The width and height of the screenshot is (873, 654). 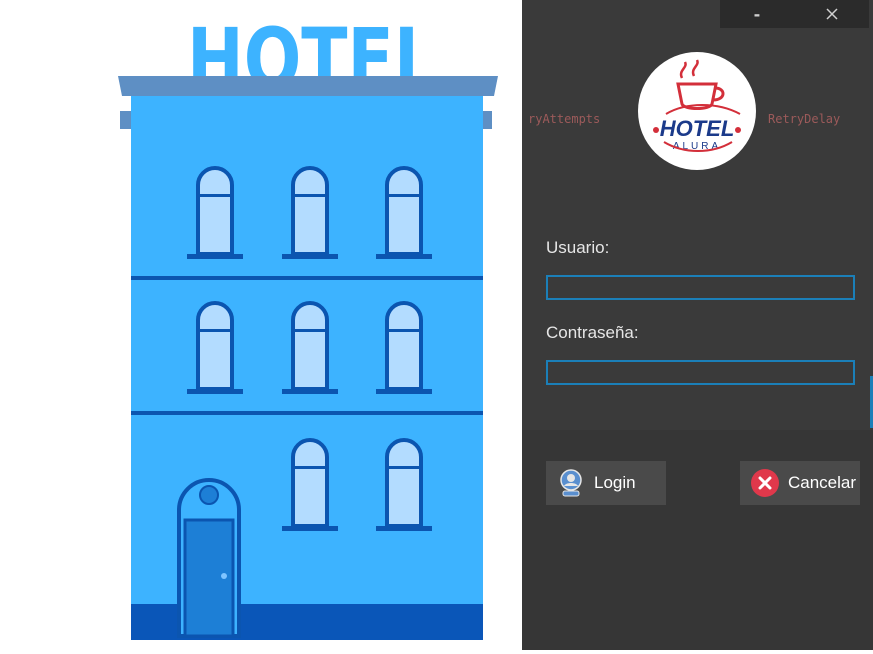 What do you see at coordinates (765, 483) in the screenshot?
I see `cancel-icon` at bounding box center [765, 483].